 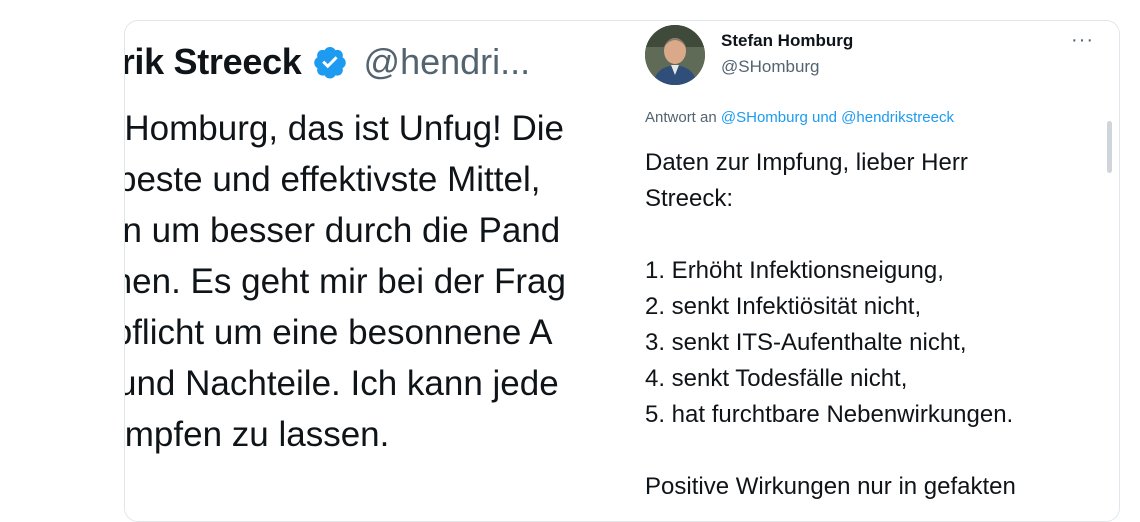 What do you see at coordinates (806, 342) in the screenshot?
I see `list-item: 3. senkt ITS-Aufenthalte nicht,` at bounding box center [806, 342].